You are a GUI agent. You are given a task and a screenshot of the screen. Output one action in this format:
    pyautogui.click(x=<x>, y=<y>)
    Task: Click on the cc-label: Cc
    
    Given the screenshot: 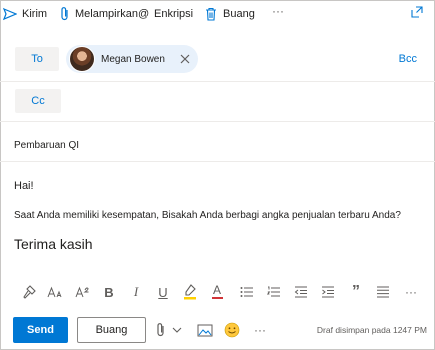 What is the action you would take?
    pyautogui.click(x=38, y=101)
    